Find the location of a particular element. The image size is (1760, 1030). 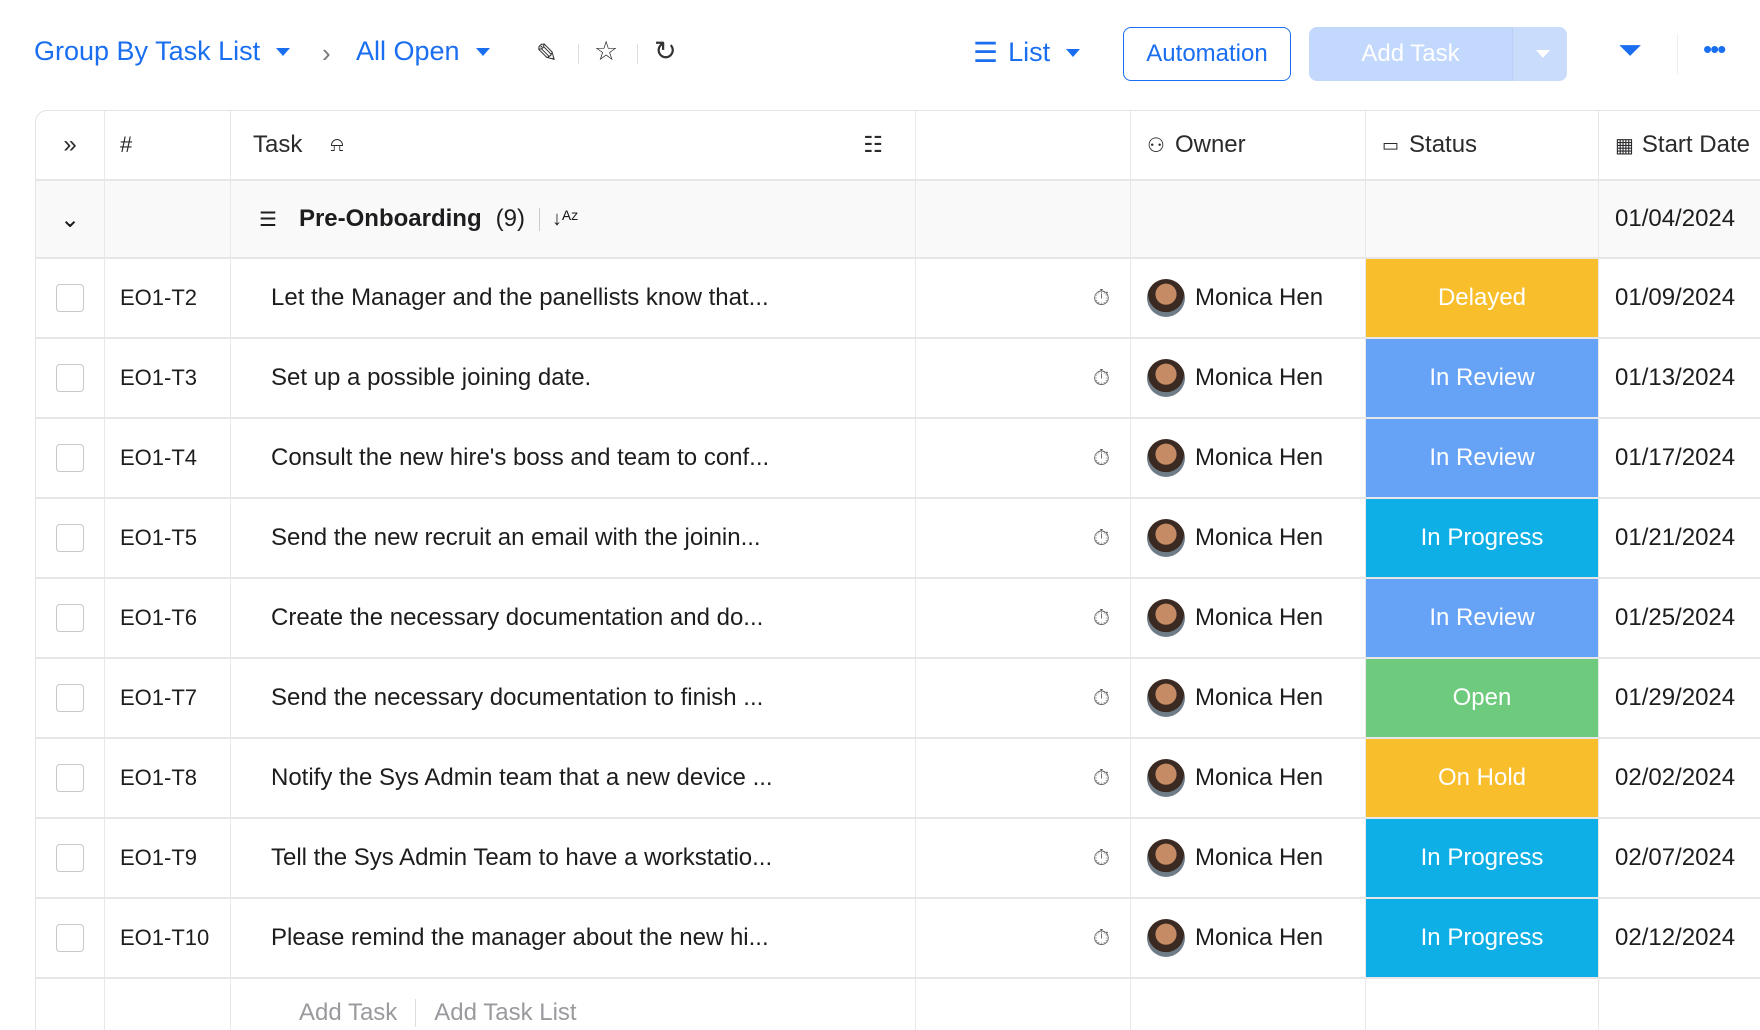

automation-button: Automation is located at coordinates (1207, 54).